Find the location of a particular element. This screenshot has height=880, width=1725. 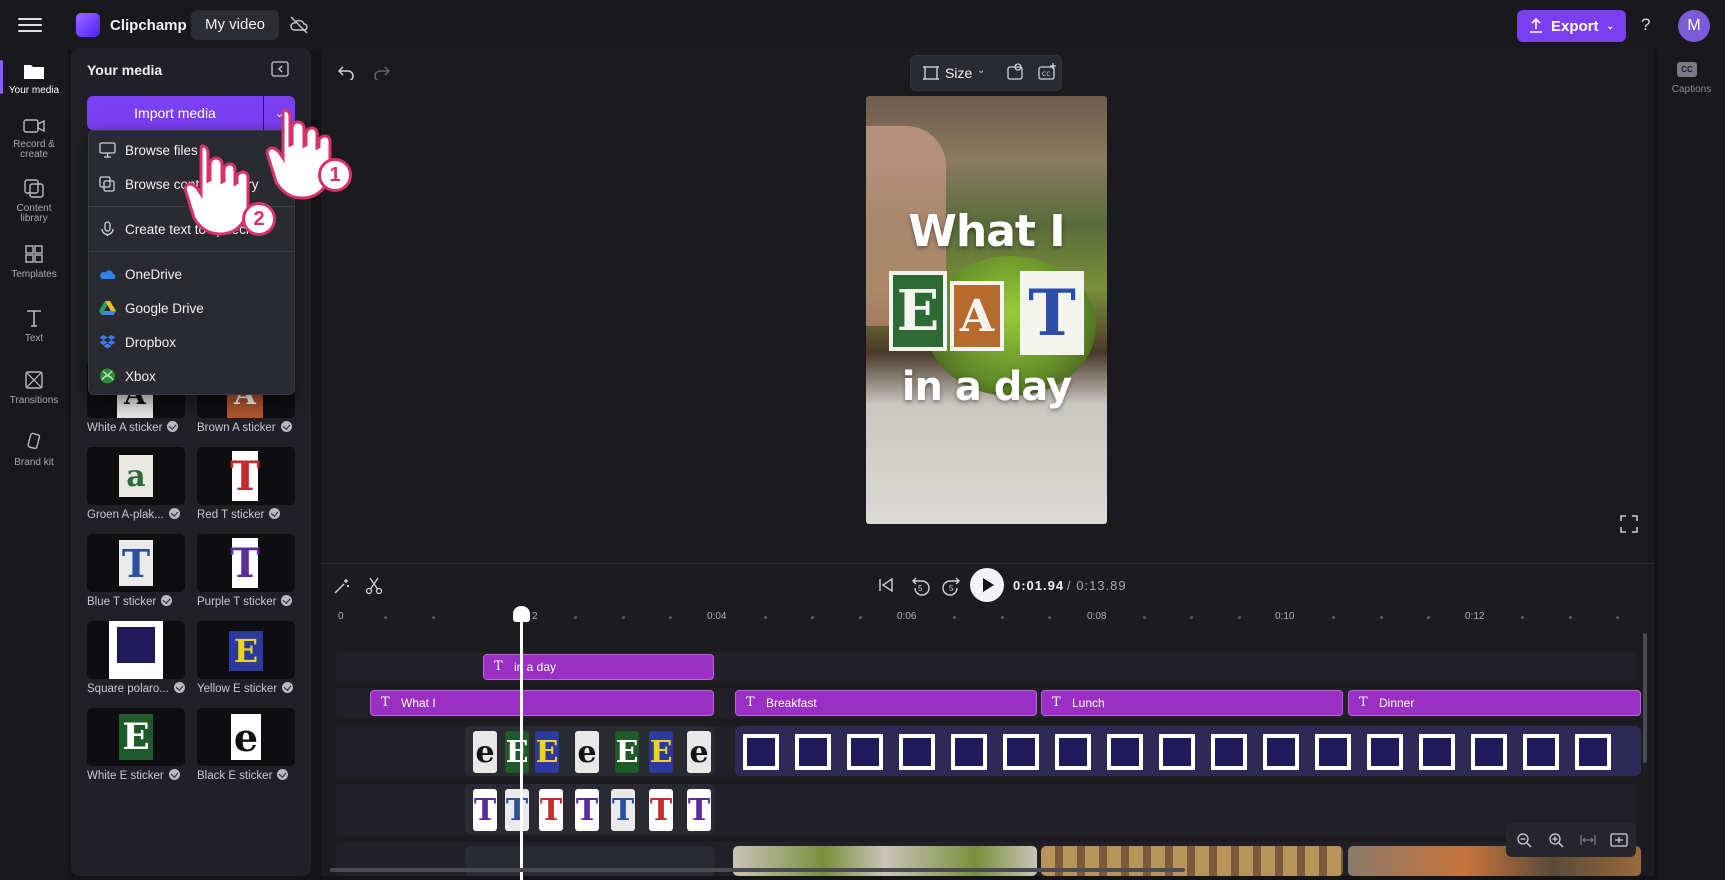

sticker-clip: e is located at coordinates (699, 752).